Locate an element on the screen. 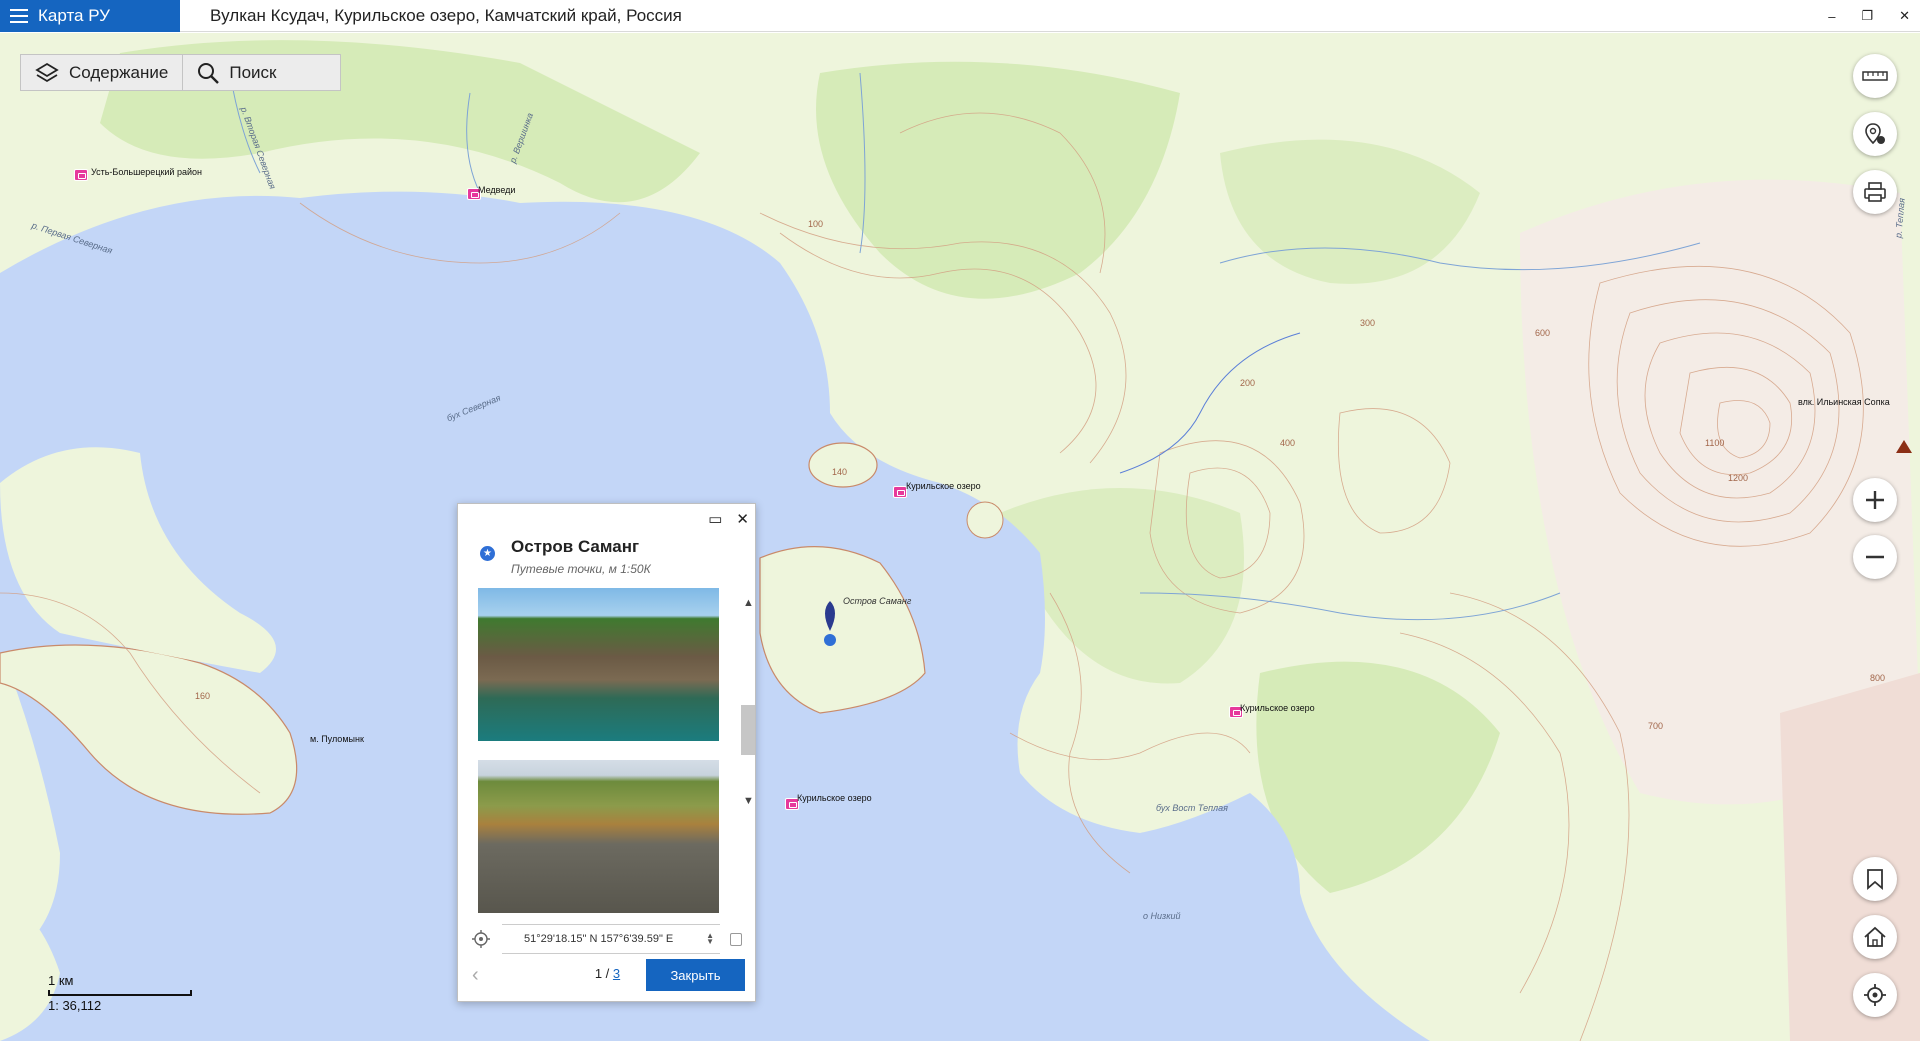  restore-button: ❐ is located at coordinates (1867, 16).